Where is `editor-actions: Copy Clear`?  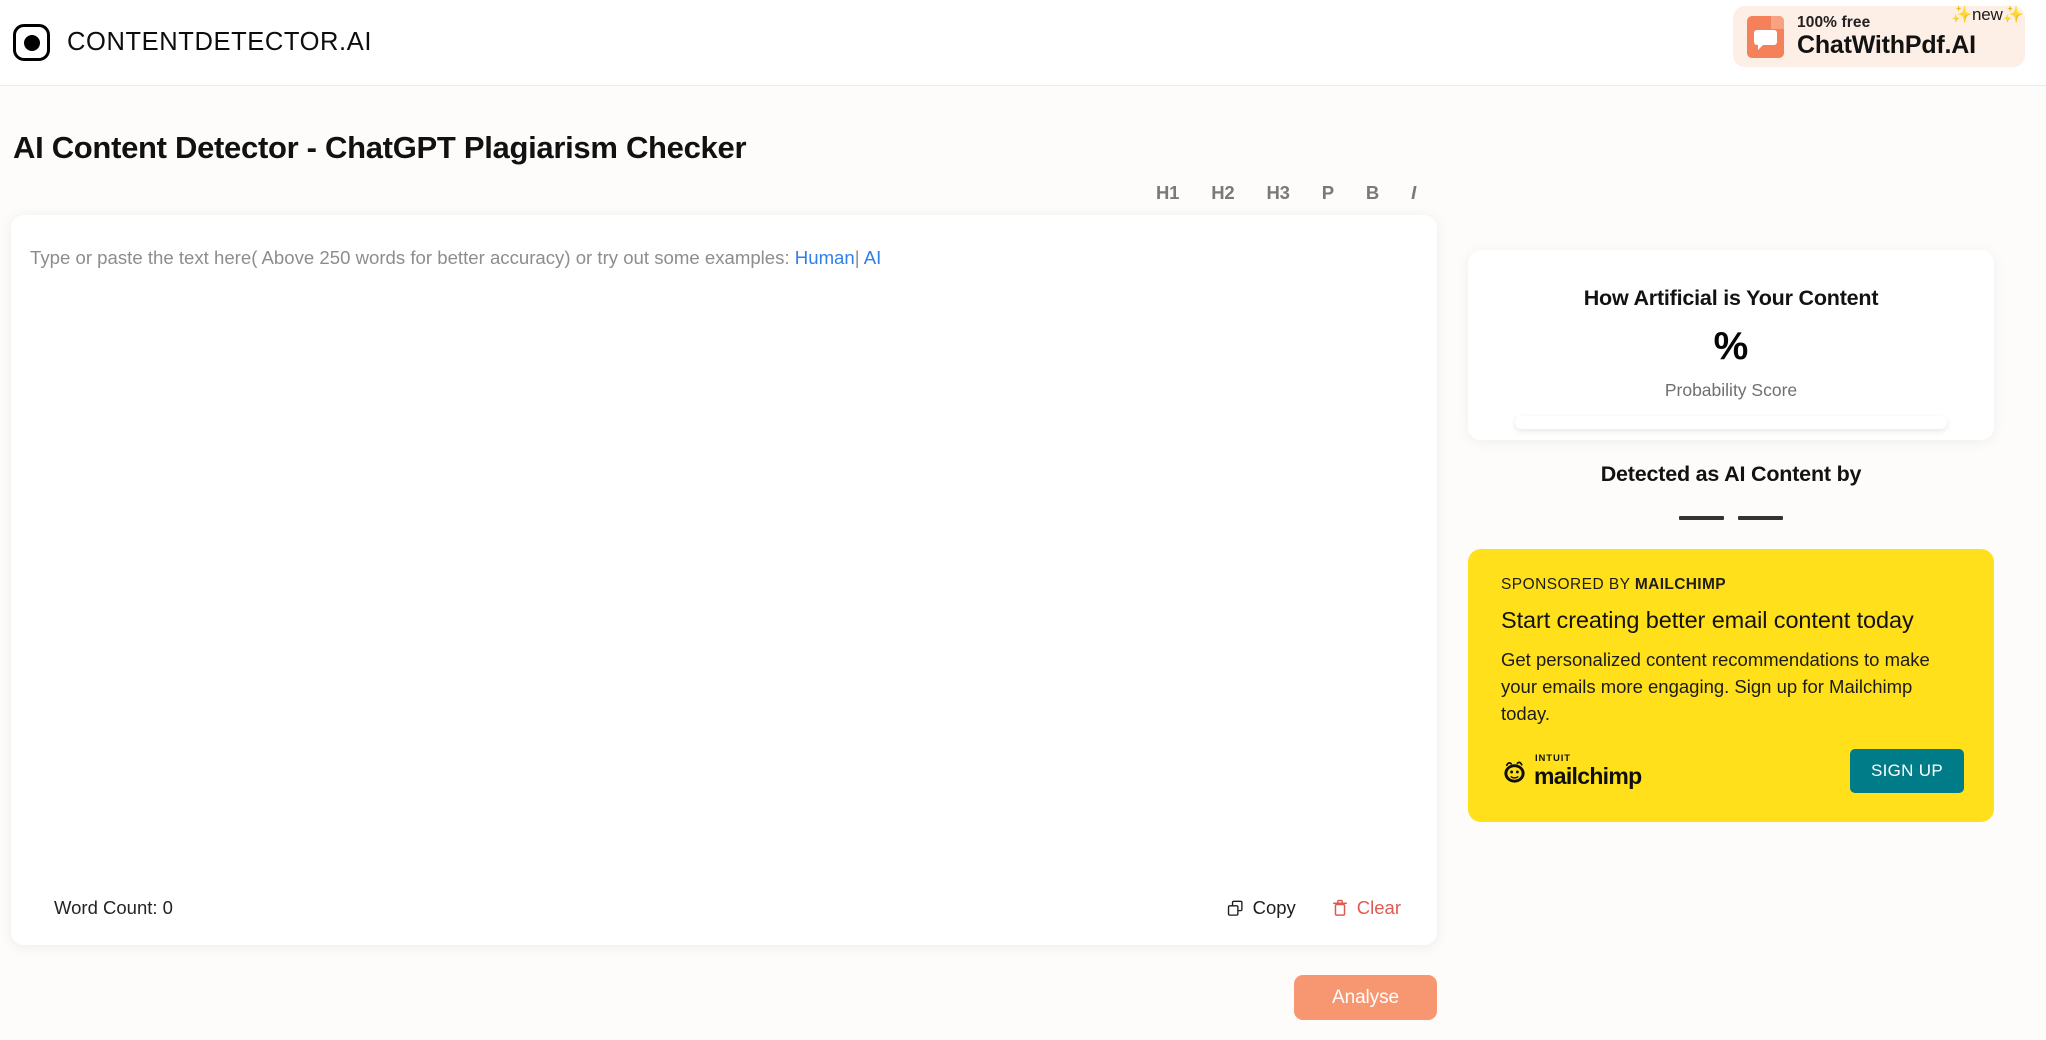
editor-actions: Copy Clear is located at coordinates (1314, 908).